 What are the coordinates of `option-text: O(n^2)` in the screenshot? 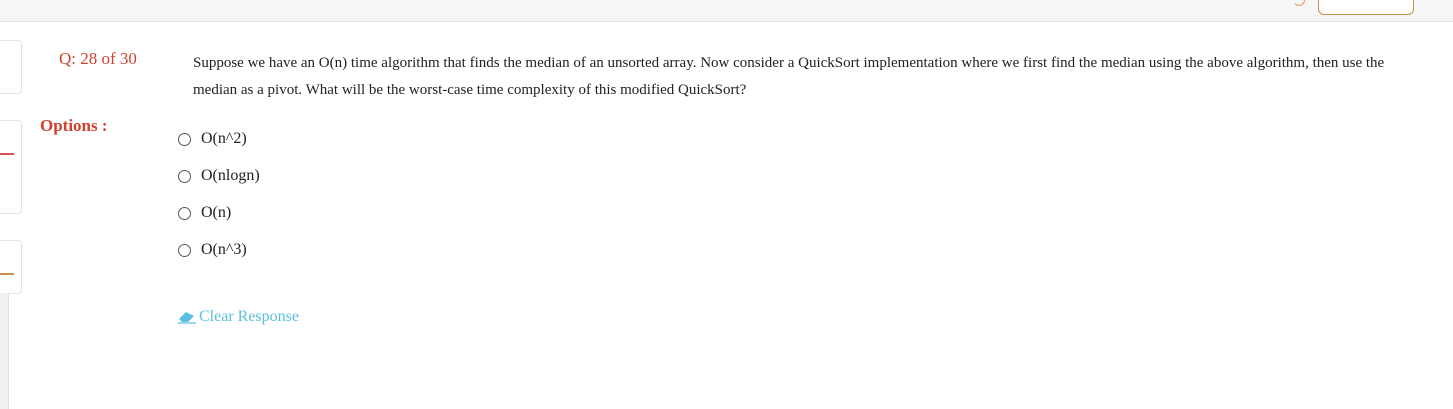 It's located at (224, 138).